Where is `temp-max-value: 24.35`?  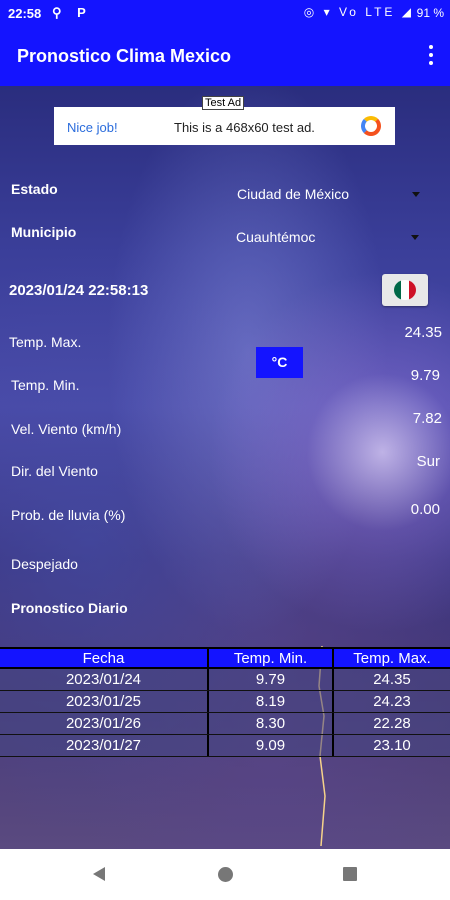 temp-max-value: 24.35 is located at coordinates (423, 332).